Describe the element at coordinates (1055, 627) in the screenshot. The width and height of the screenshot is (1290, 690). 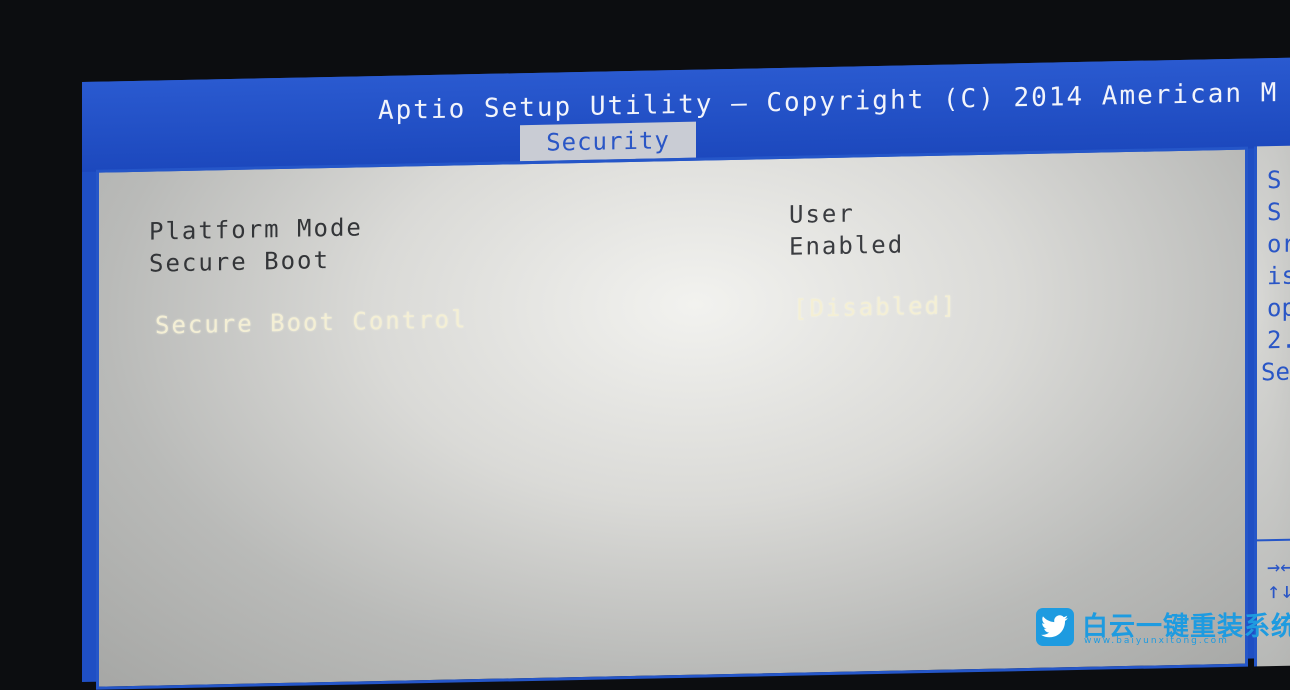
I see `twitter-bird-icon` at that location.